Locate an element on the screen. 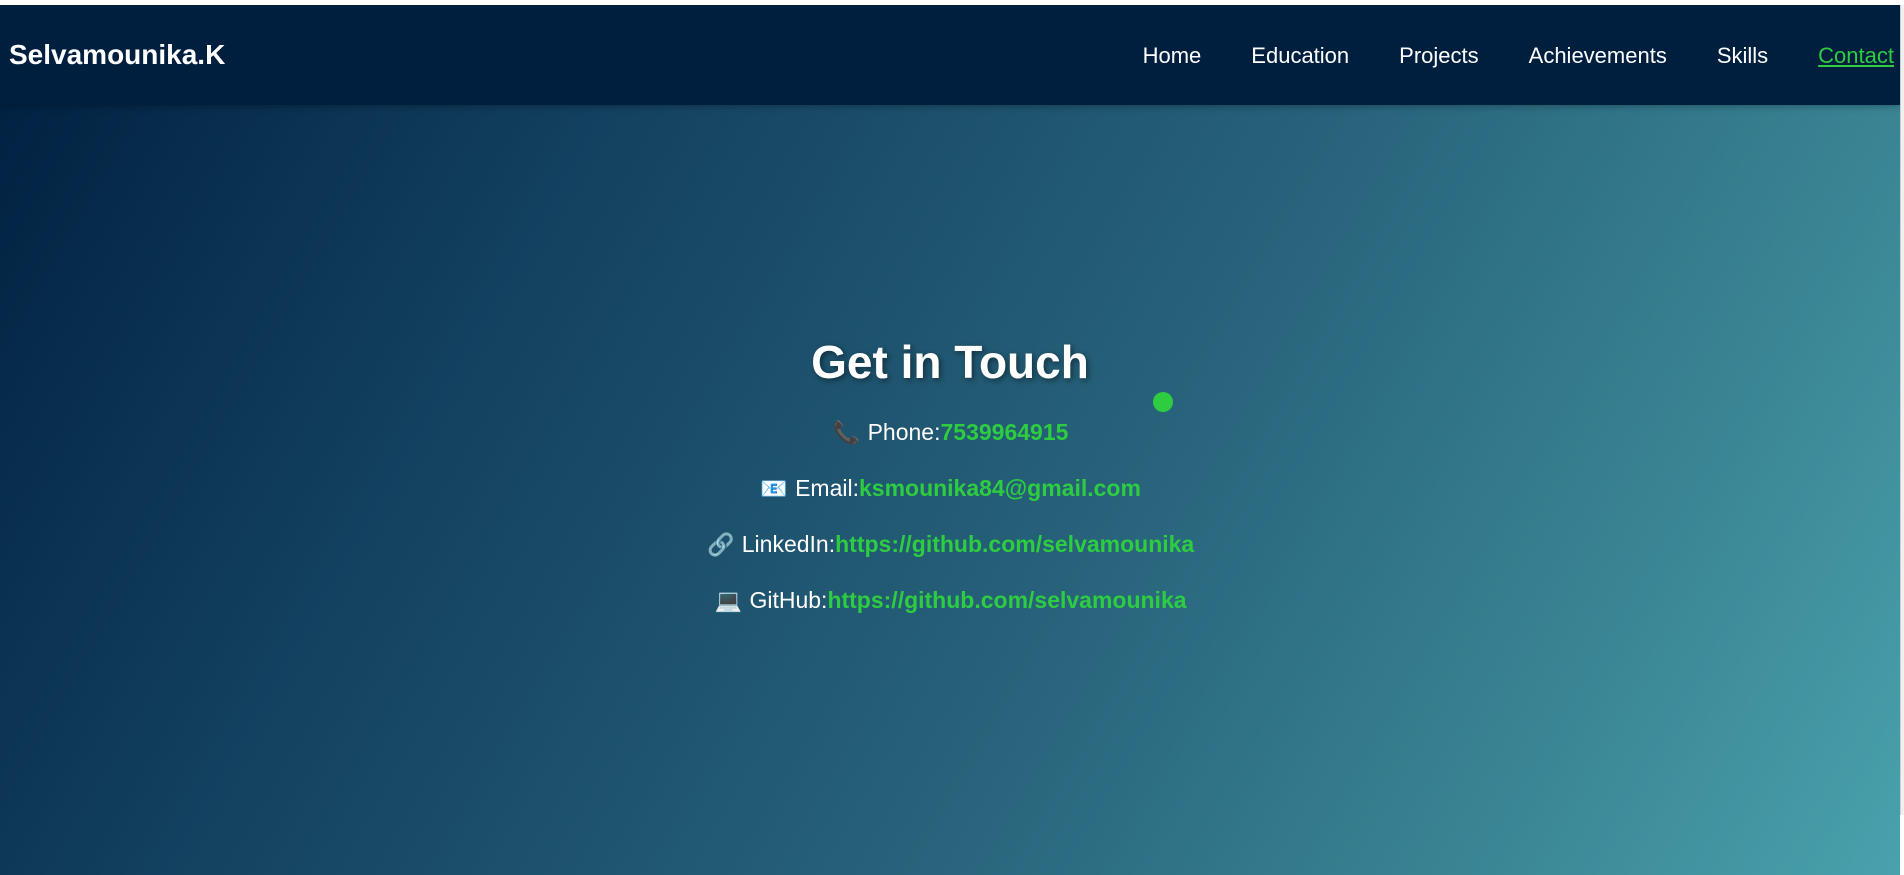 This screenshot has height=875, width=1904. custom-cursor-dot is located at coordinates (1163, 402).